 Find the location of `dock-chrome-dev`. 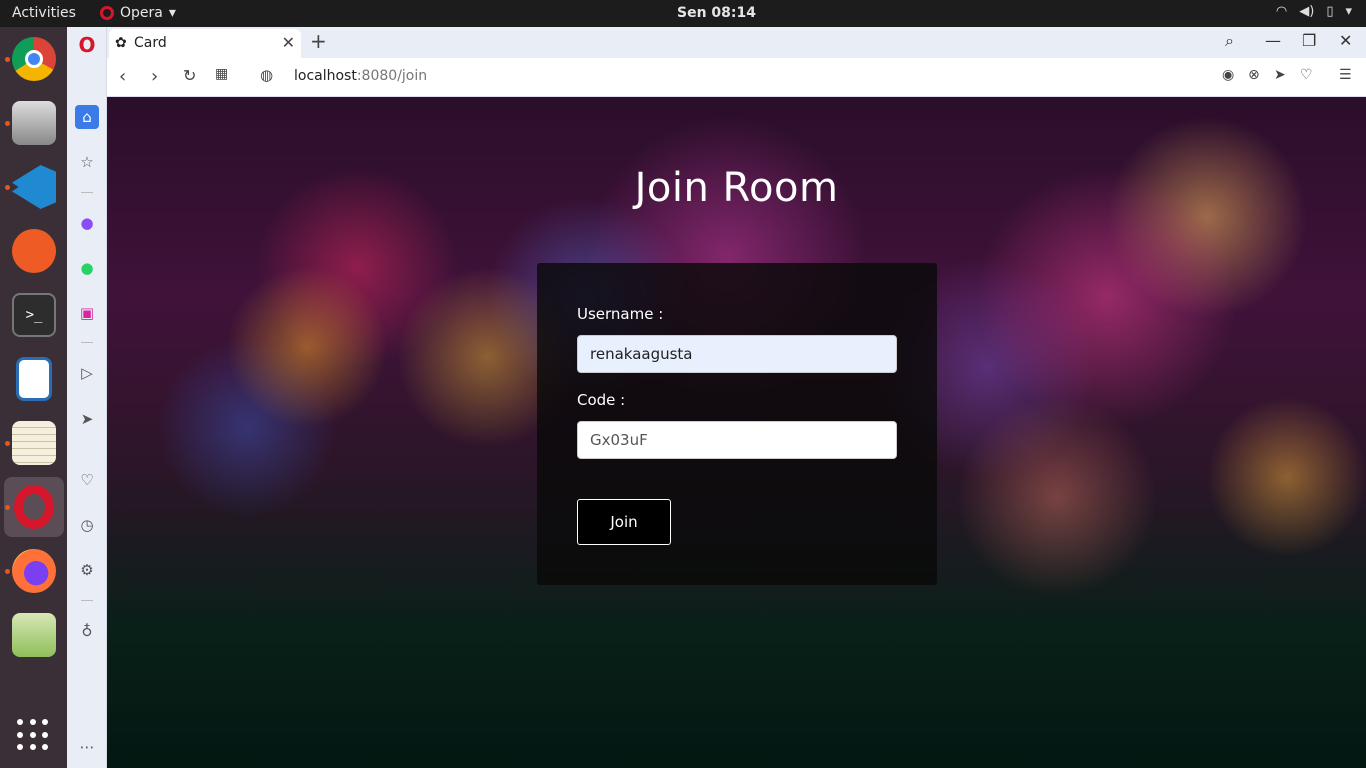

dock-chrome-dev is located at coordinates (34, 59).